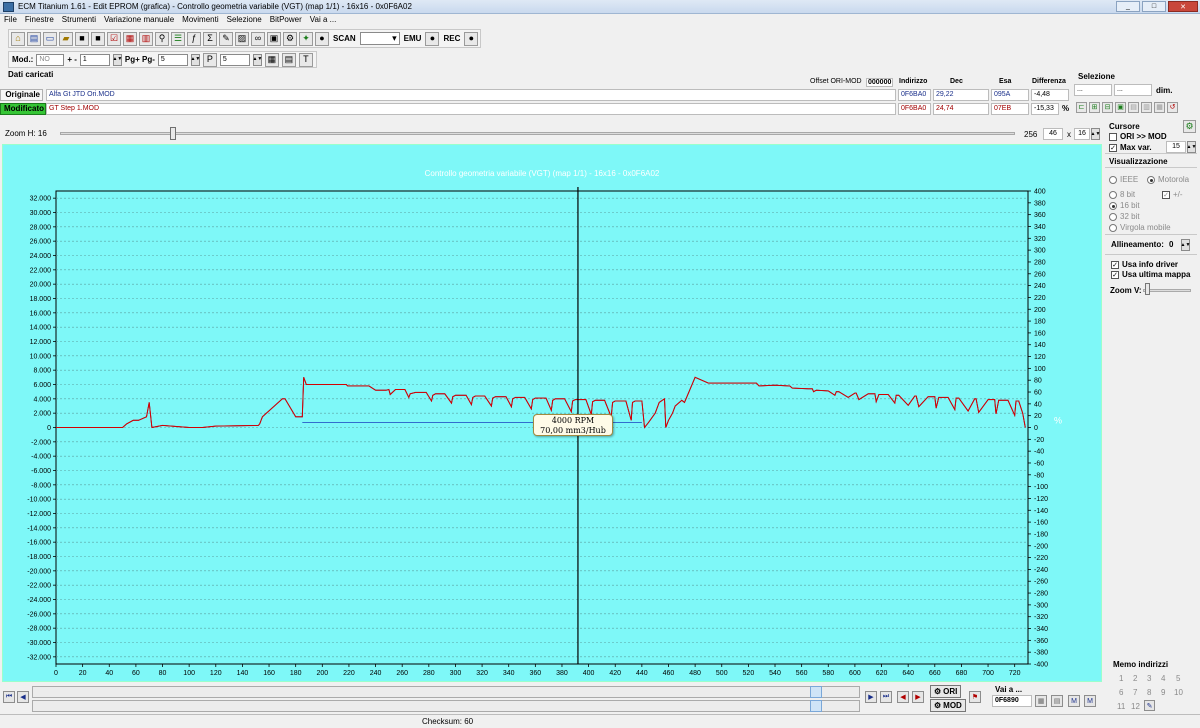 This screenshot has height=728, width=1200. I want to click on sigma-icon: Σ, so click(210, 38).